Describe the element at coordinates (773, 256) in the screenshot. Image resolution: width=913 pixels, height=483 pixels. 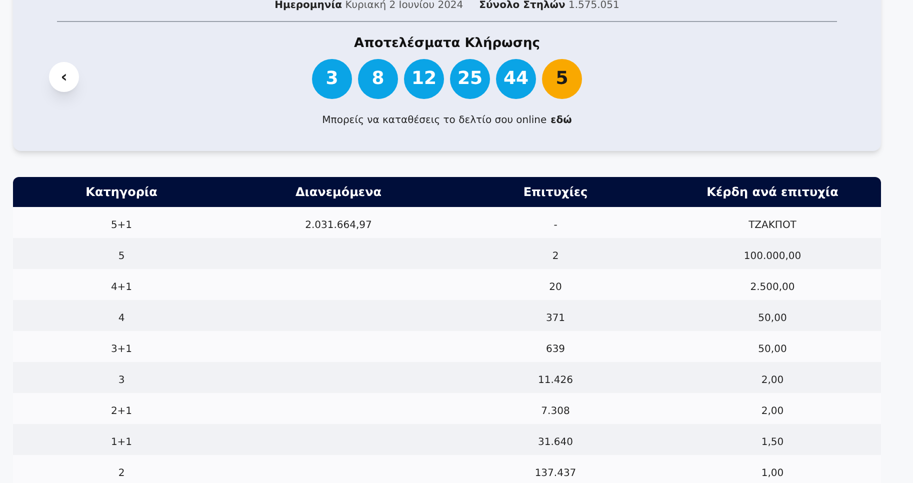
I see `table-cell: 100.000,00` at that location.